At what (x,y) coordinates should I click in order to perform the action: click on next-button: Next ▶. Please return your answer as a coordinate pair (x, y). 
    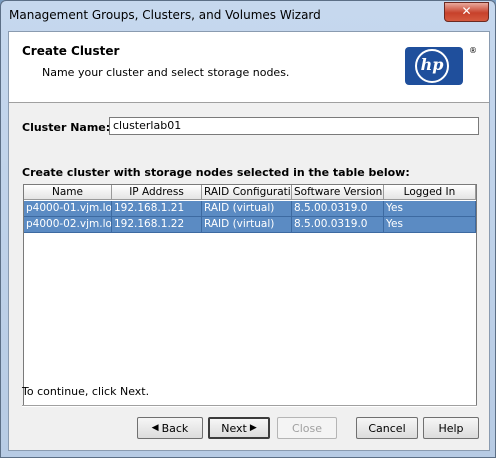
    Looking at the image, I should click on (239, 428).